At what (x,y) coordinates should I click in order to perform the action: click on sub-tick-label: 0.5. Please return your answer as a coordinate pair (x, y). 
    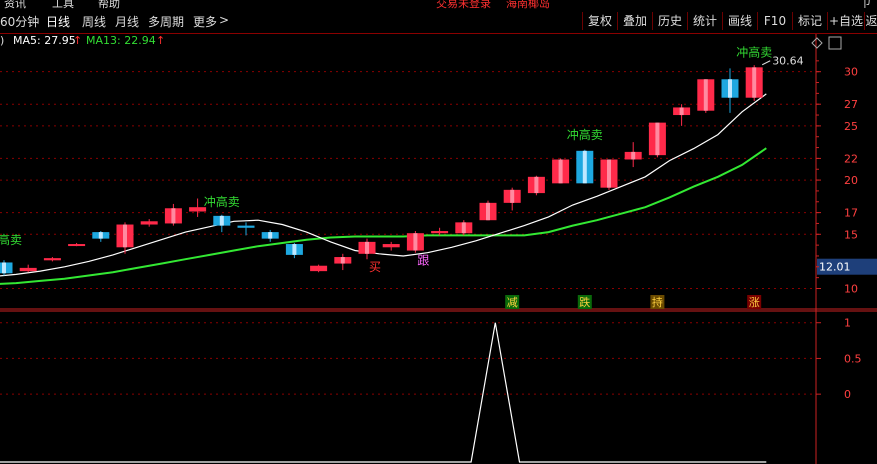
    Looking at the image, I should click on (853, 358).